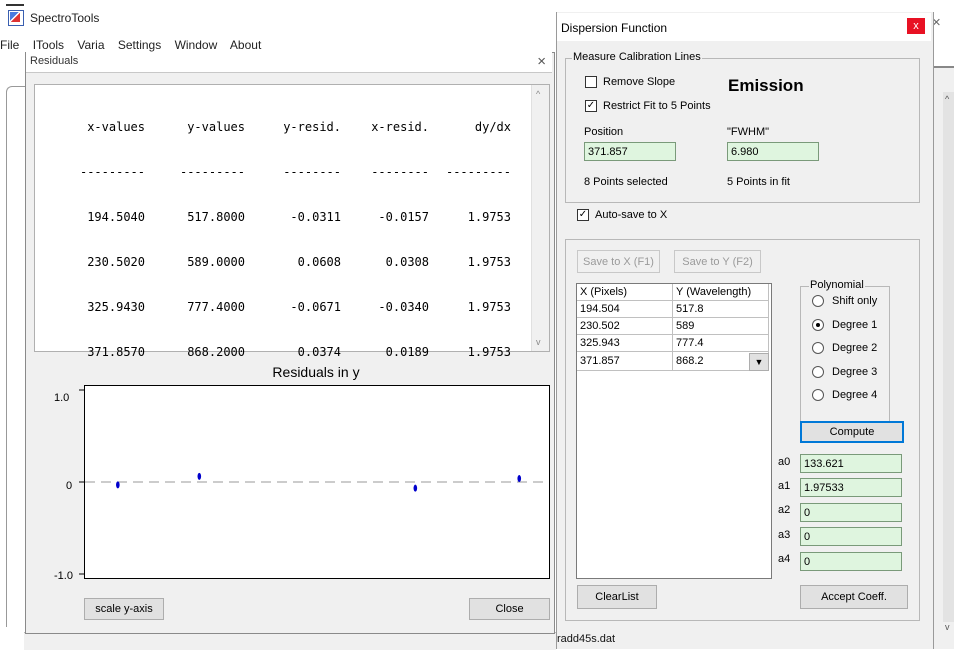  I want to click on table-header-y: Y (Wavelength), so click(721, 292).